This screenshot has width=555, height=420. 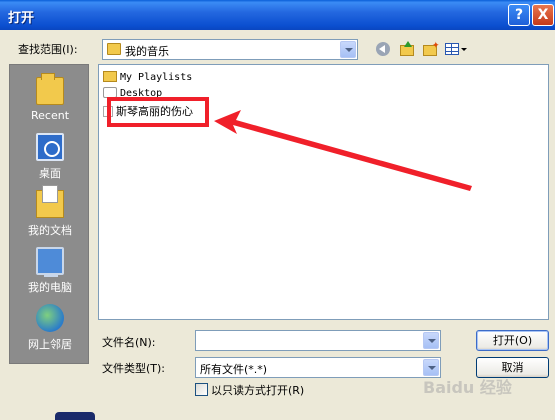 I want to click on filename-label: 文件名(N):, so click(x=129, y=342).